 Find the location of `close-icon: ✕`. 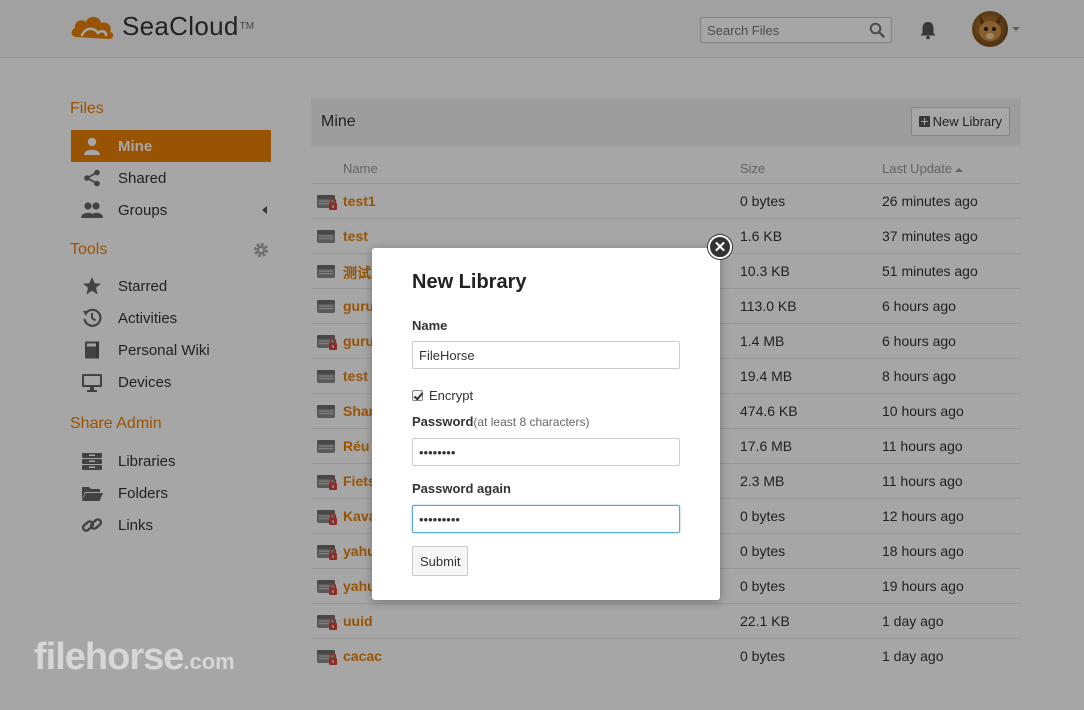

close-icon: ✕ is located at coordinates (720, 247).